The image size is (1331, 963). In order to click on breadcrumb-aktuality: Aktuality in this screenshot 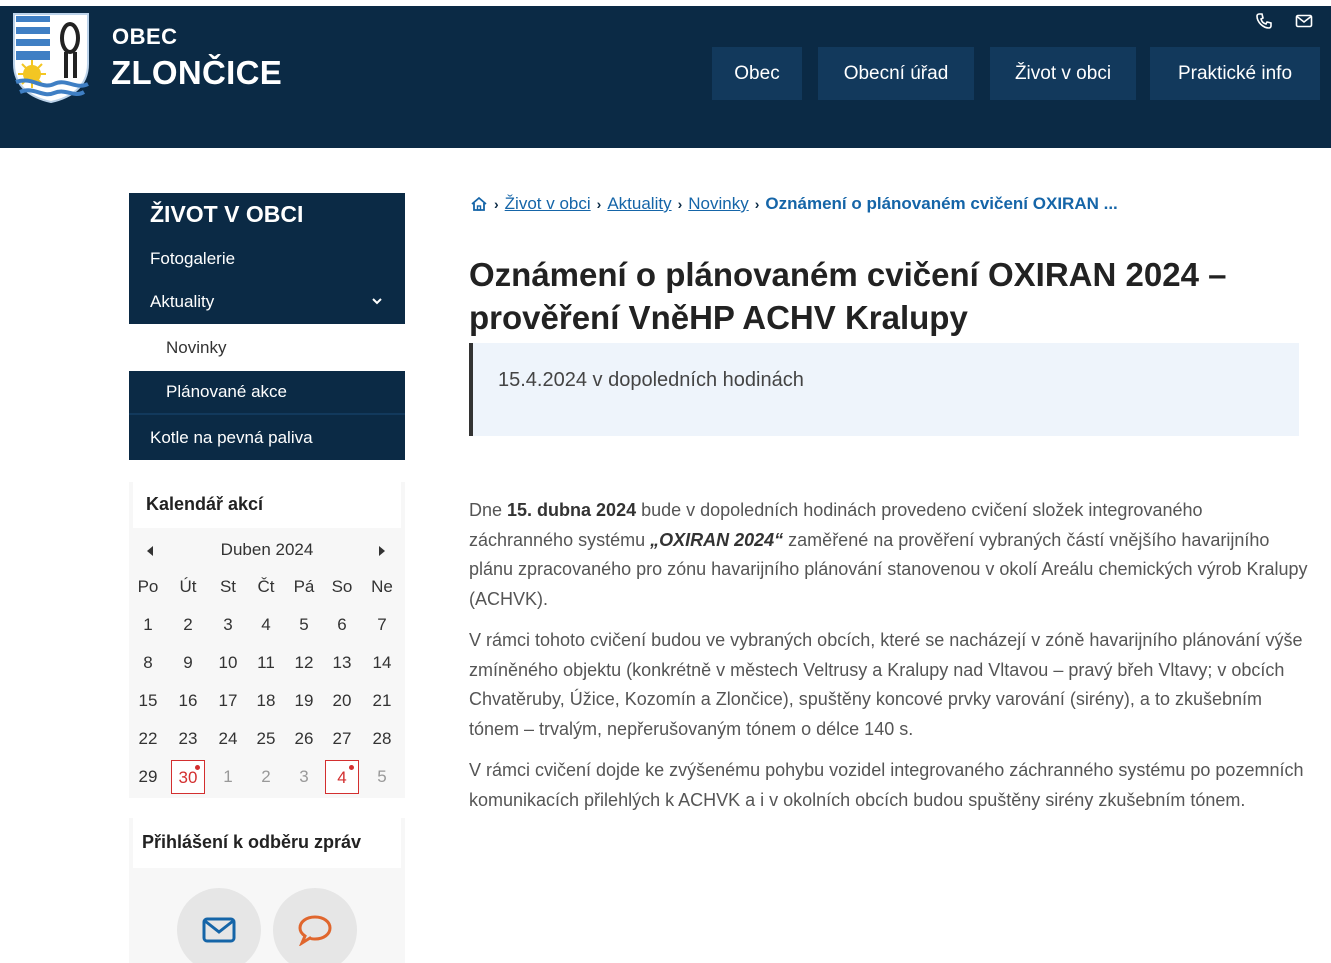, I will do `click(639, 204)`.